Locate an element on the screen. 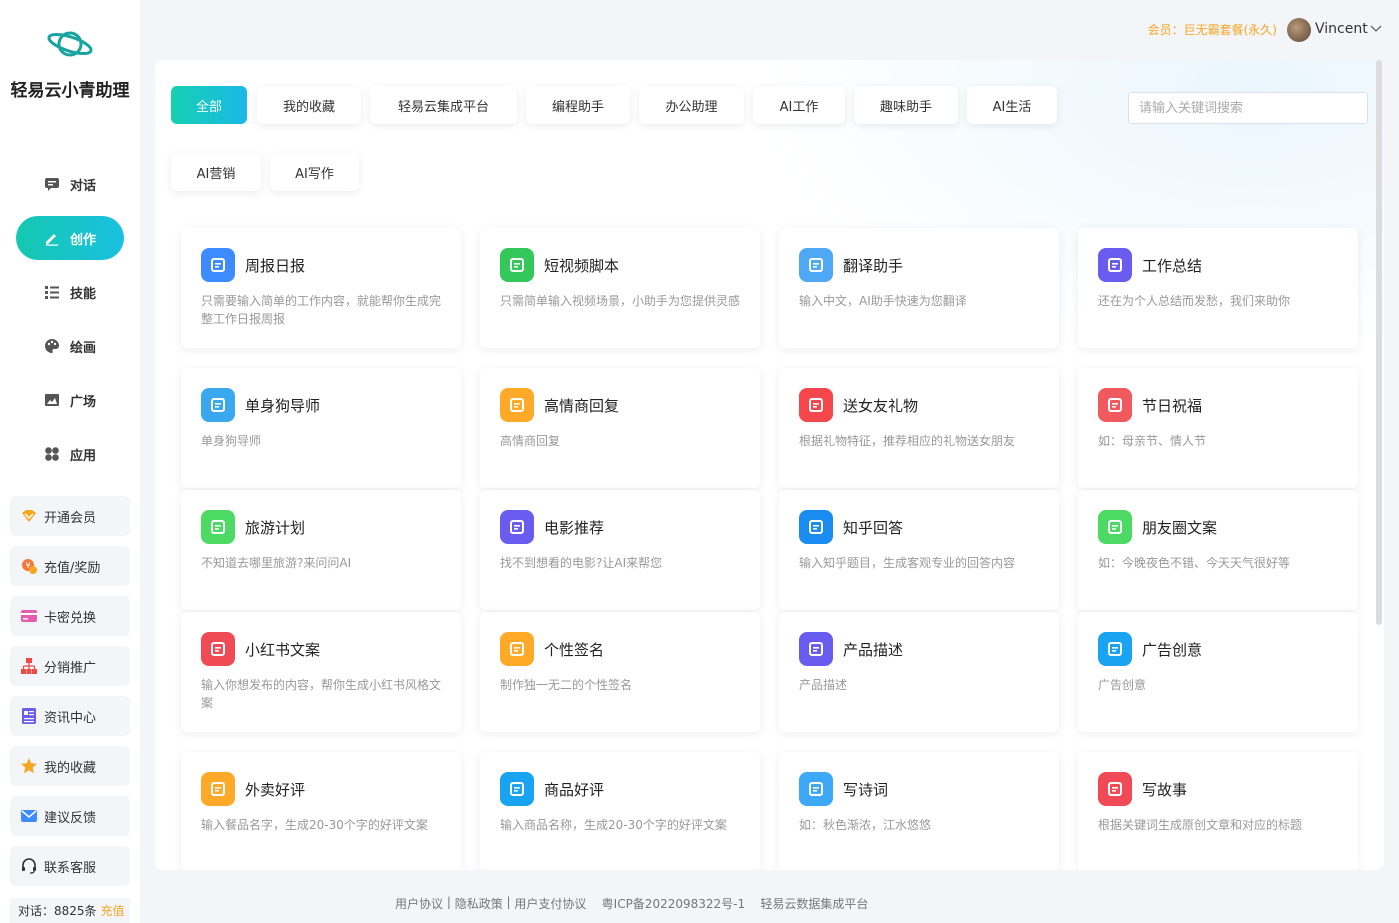  card-title: 节日祝福 is located at coordinates (1172, 406).